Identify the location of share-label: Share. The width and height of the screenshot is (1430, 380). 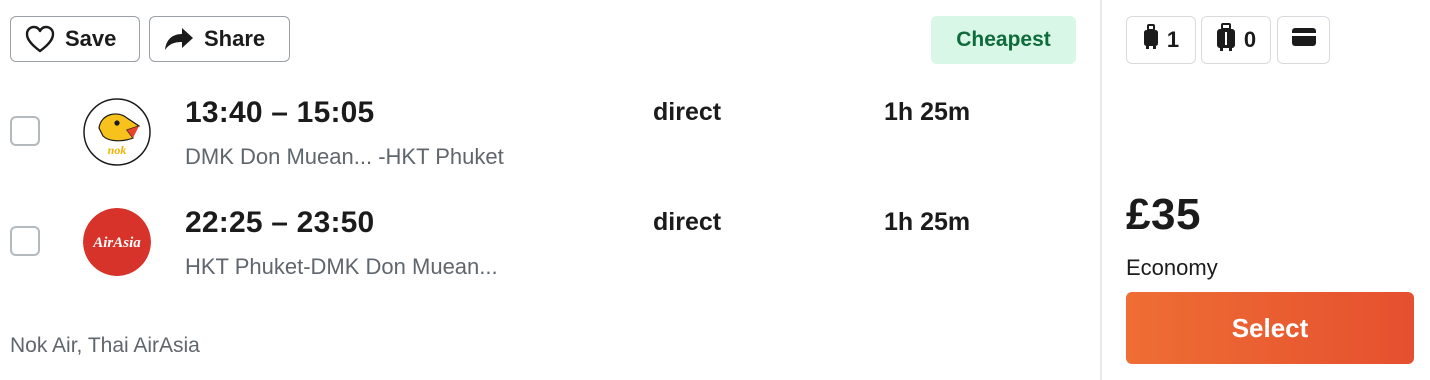
(235, 38).